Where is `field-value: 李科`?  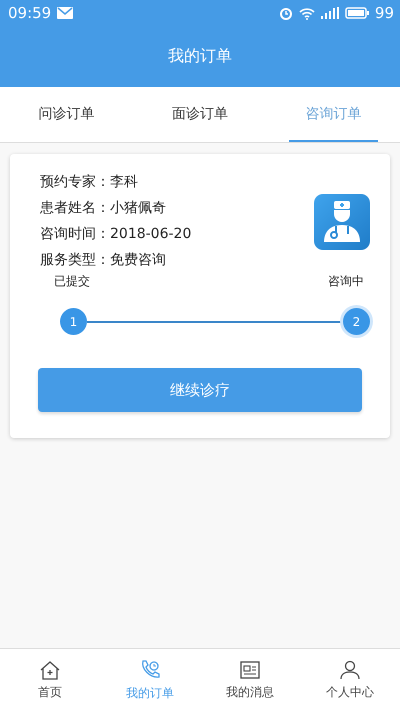
field-value: 李科 is located at coordinates (124, 182).